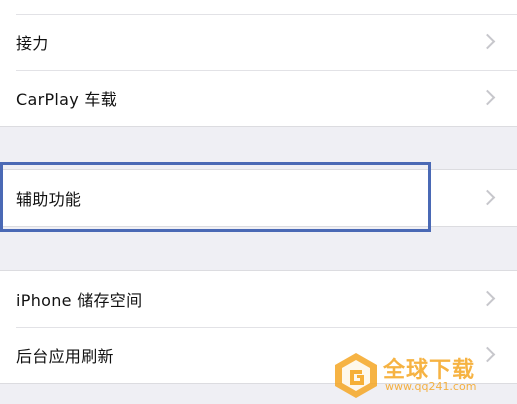 This screenshot has width=517, height=404. Describe the element at coordinates (258, 98) in the screenshot. I see `settings-row-carplay: CarPlay 车载` at that location.